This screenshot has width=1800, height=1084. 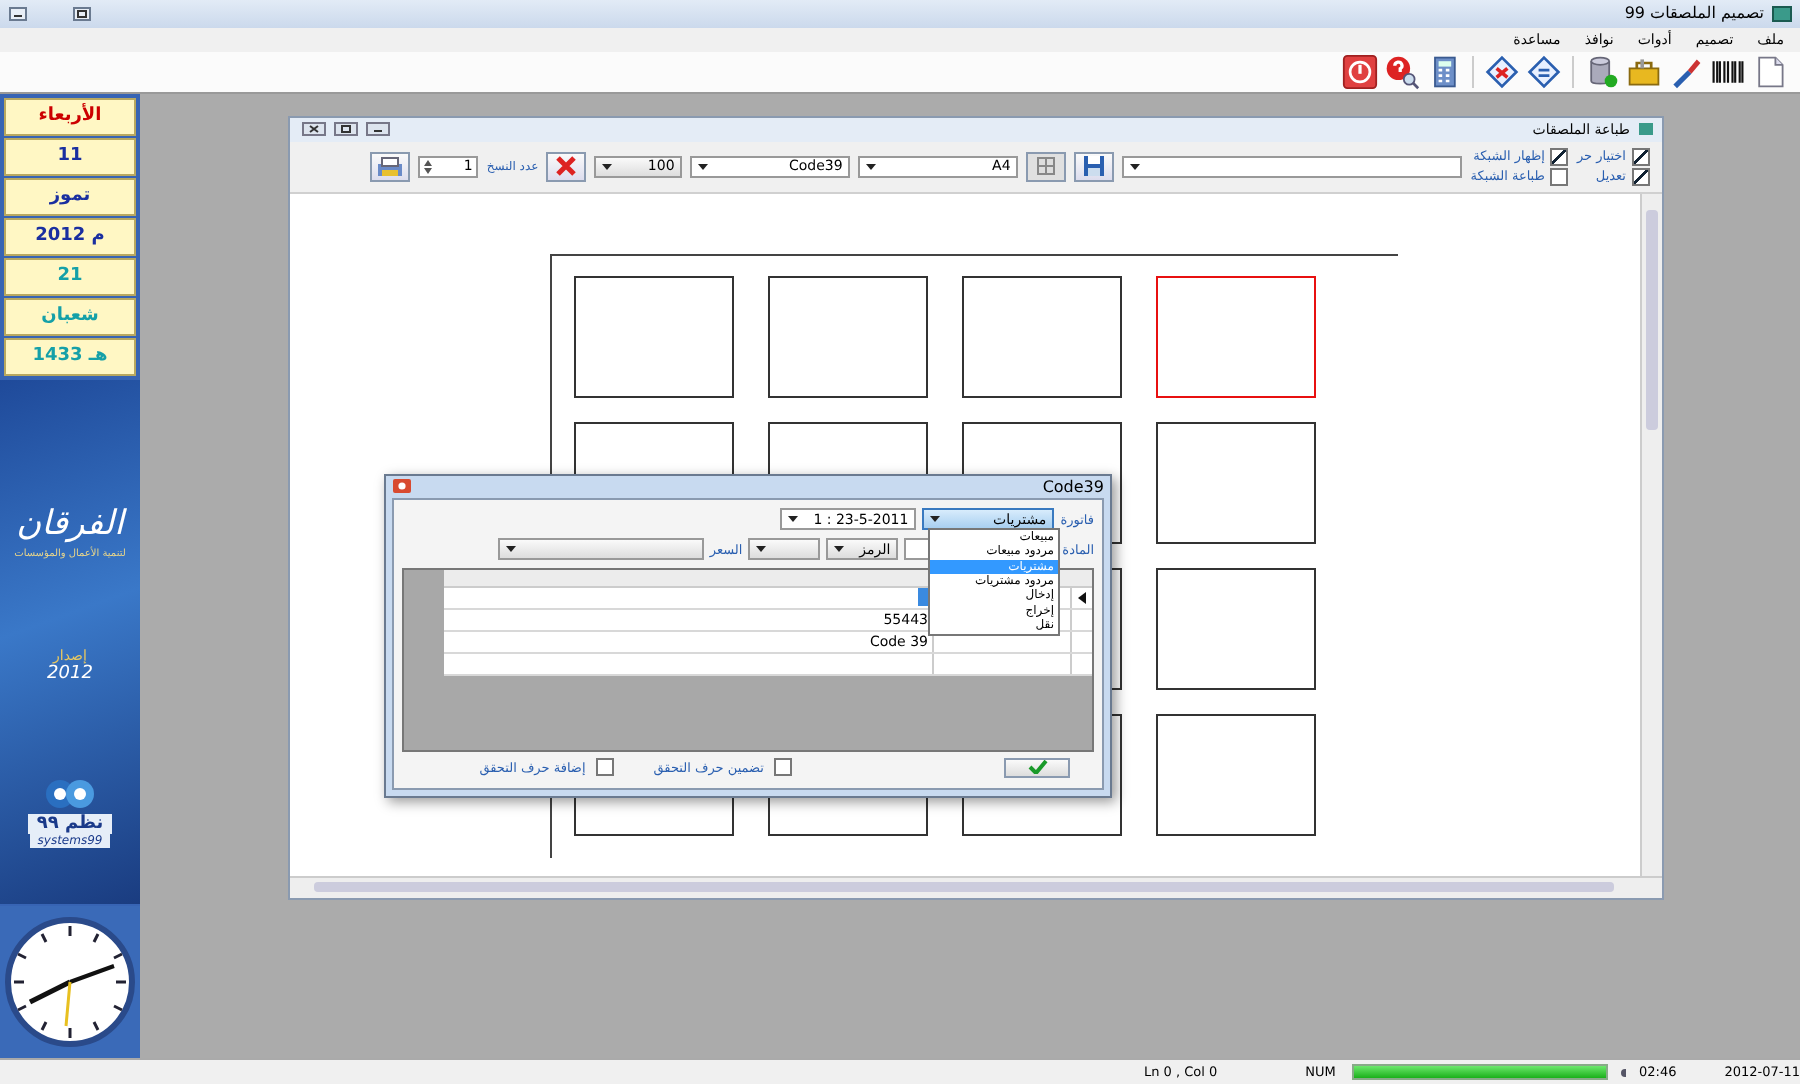 What do you see at coordinates (1073, 486) in the screenshot?
I see `dialog-title: Code39` at bounding box center [1073, 486].